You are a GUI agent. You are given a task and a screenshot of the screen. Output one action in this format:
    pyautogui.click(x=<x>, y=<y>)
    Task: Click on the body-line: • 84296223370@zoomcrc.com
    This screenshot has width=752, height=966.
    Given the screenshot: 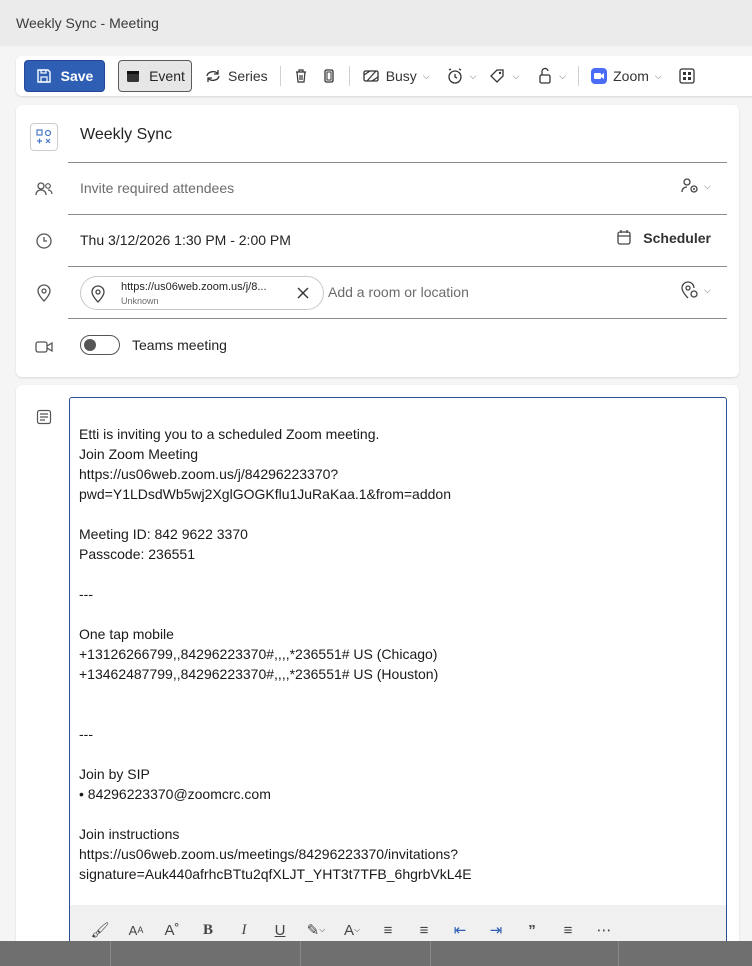 What is the action you would take?
    pyautogui.click(x=175, y=794)
    